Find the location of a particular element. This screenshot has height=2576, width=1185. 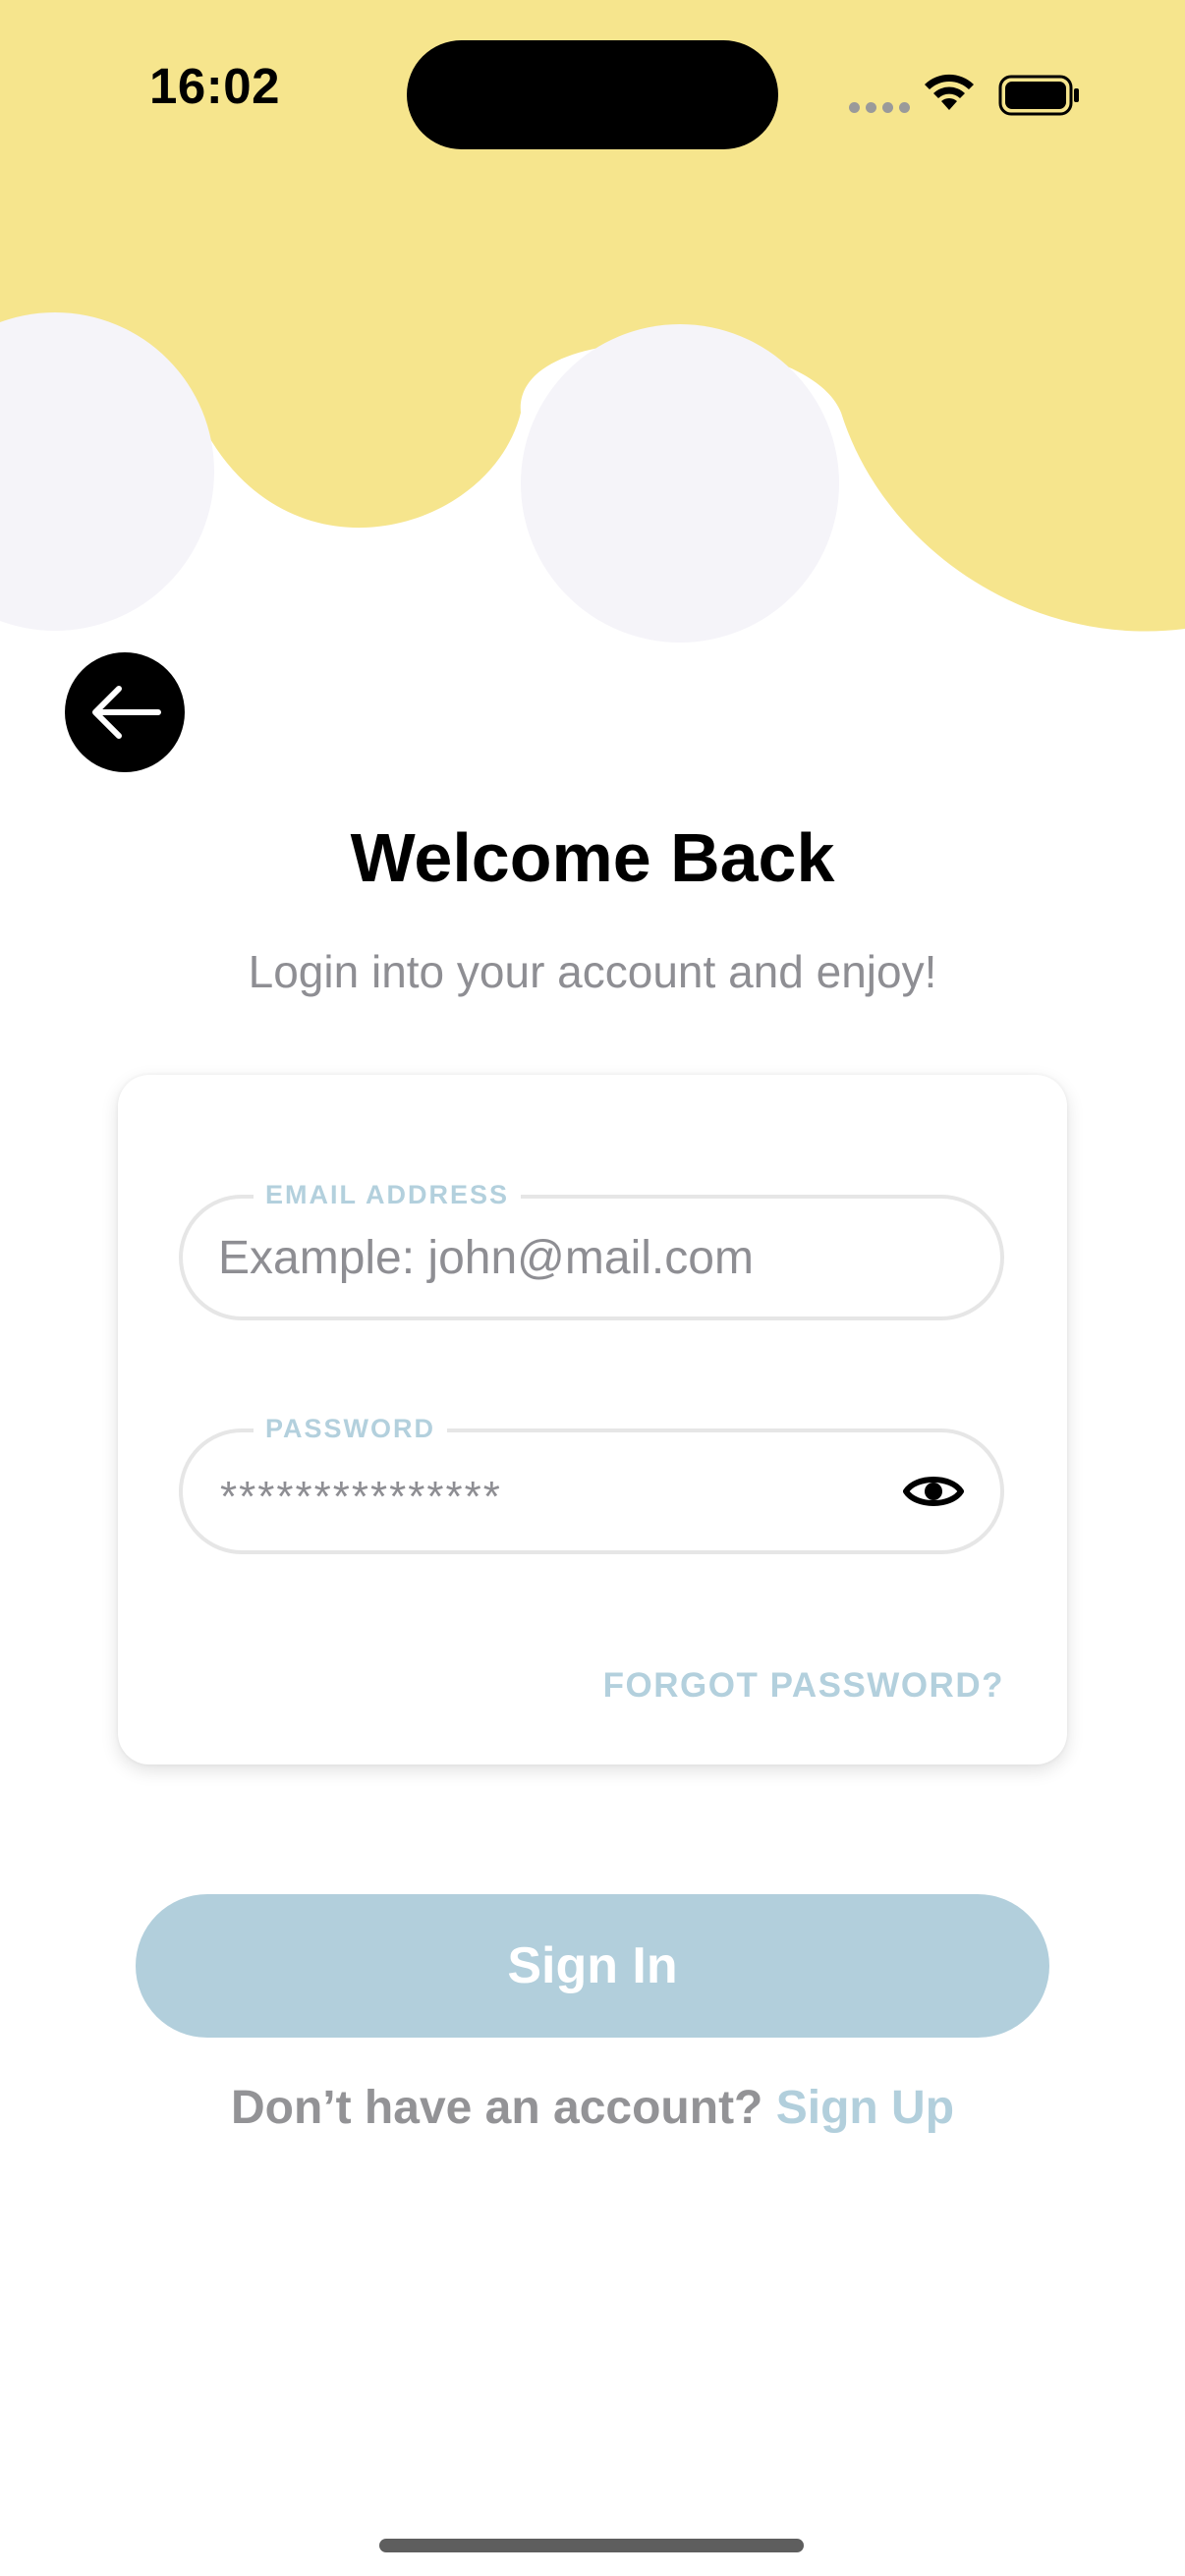

forgot-password-link: FORGOT PASSWORD? is located at coordinates (804, 1685).